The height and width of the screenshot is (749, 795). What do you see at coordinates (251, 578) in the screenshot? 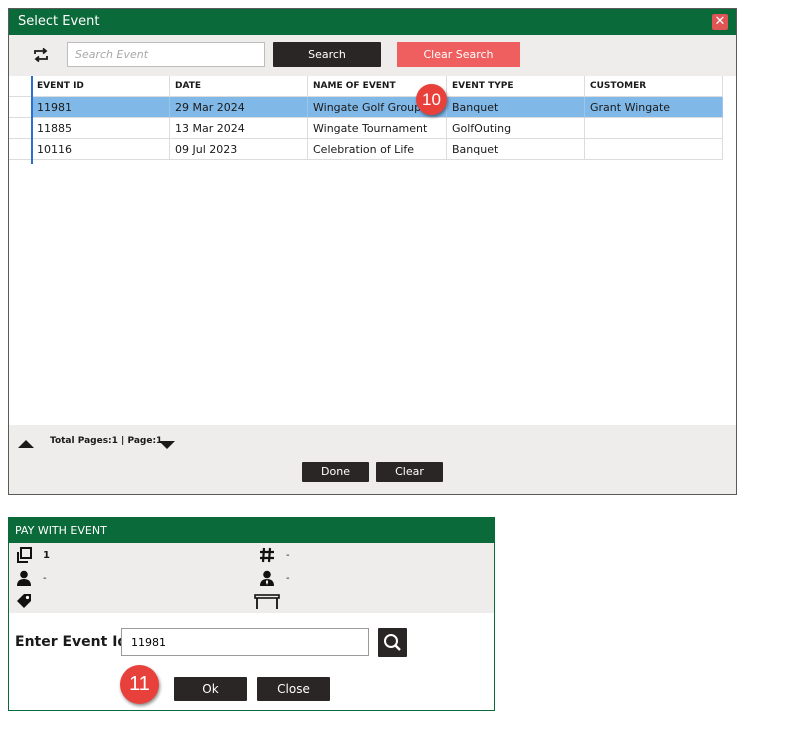
I see `event-info-area: 1 - - -` at bounding box center [251, 578].